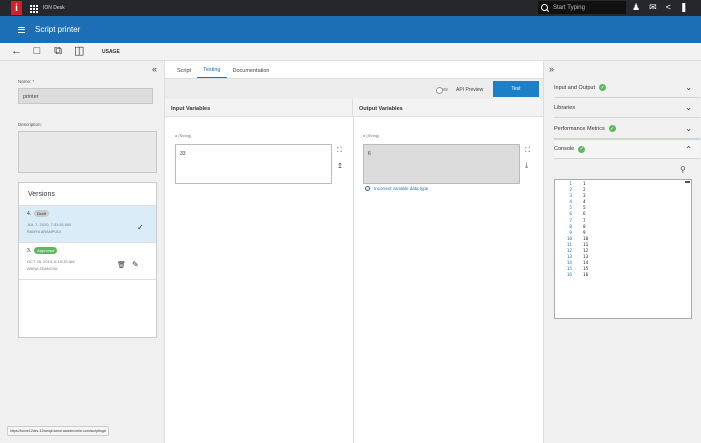 The width and height of the screenshot is (701, 443). What do you see at coordinates (29, 213) in the screenshot?
I see `version-number: 4.` at bounding box center [29, 213].